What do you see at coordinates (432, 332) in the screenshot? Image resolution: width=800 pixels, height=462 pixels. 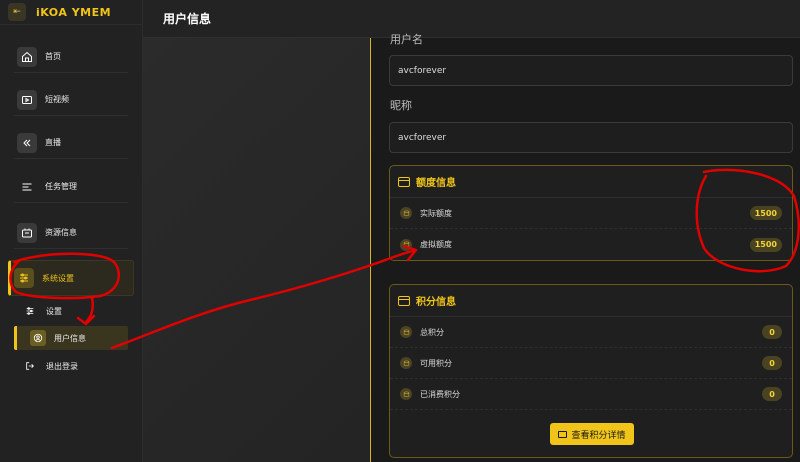 I see `points-row-label: 总积分` at bounding box center [432, 332].